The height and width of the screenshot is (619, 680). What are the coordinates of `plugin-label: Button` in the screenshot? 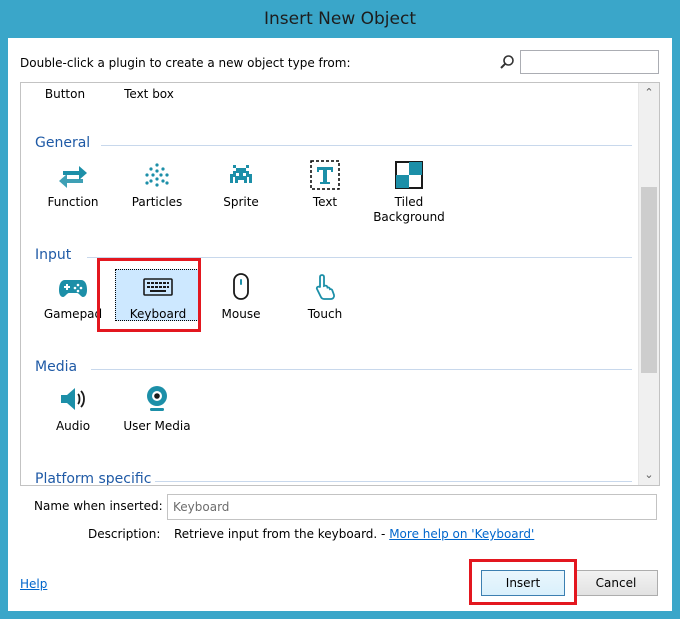 It's located at (65, 94).